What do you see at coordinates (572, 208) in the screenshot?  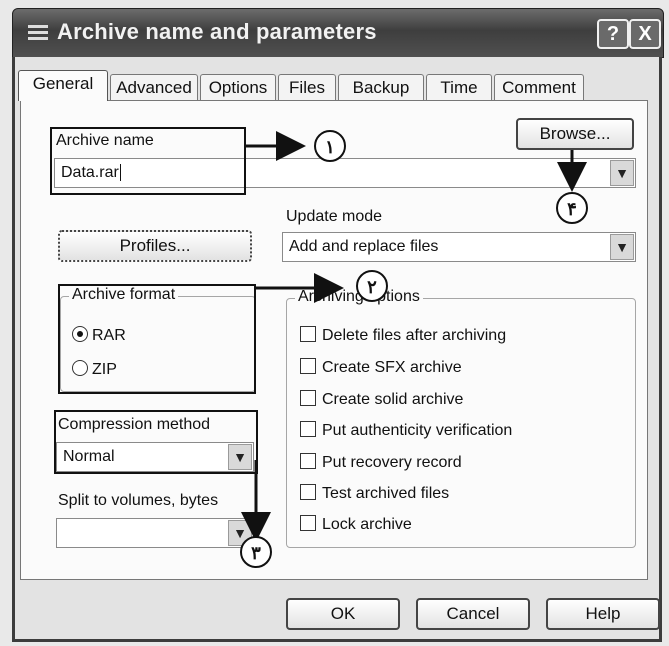 I see `annotation-number-4: ۴` at bounding box center [572, 208].